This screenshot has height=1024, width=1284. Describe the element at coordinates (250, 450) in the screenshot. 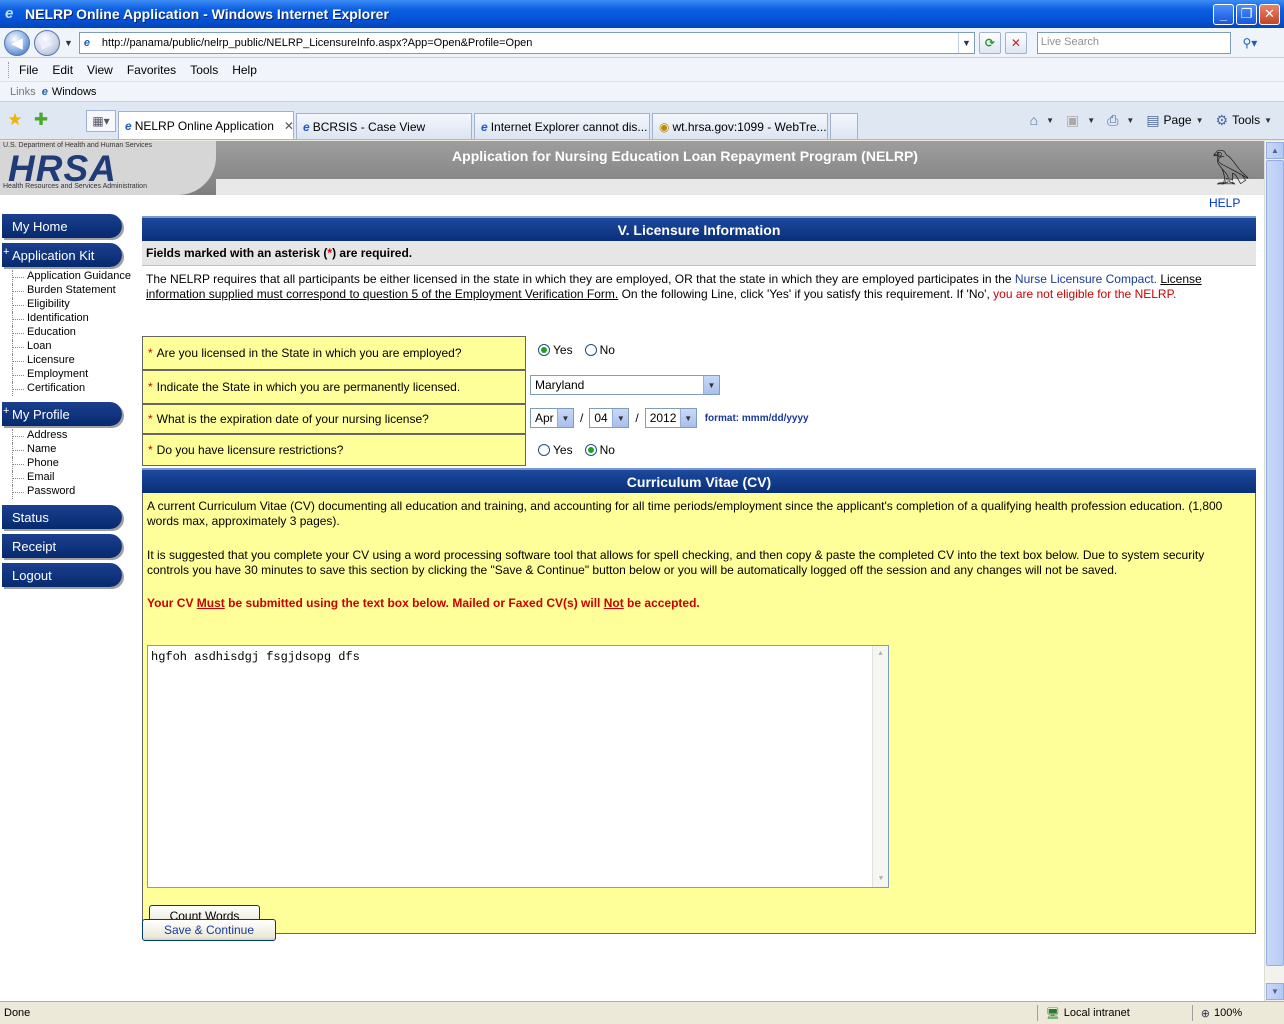

I see `question-text: Do you have licensure restrictions?` at that location.